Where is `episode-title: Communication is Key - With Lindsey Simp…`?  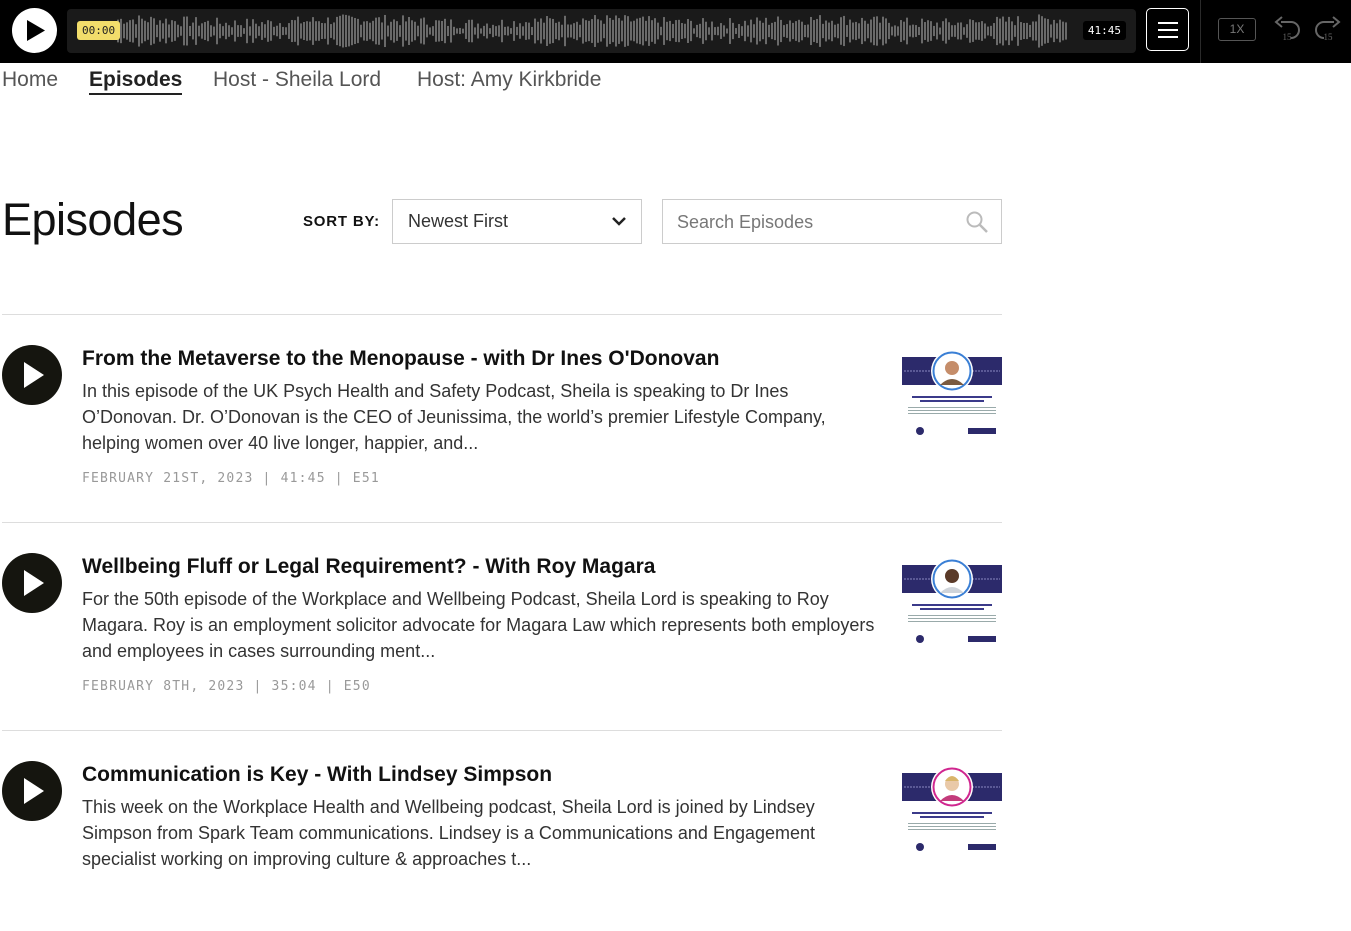 episode-title: Communication is Key - With Lindsey Simp… is located at coordinates (317, 775).